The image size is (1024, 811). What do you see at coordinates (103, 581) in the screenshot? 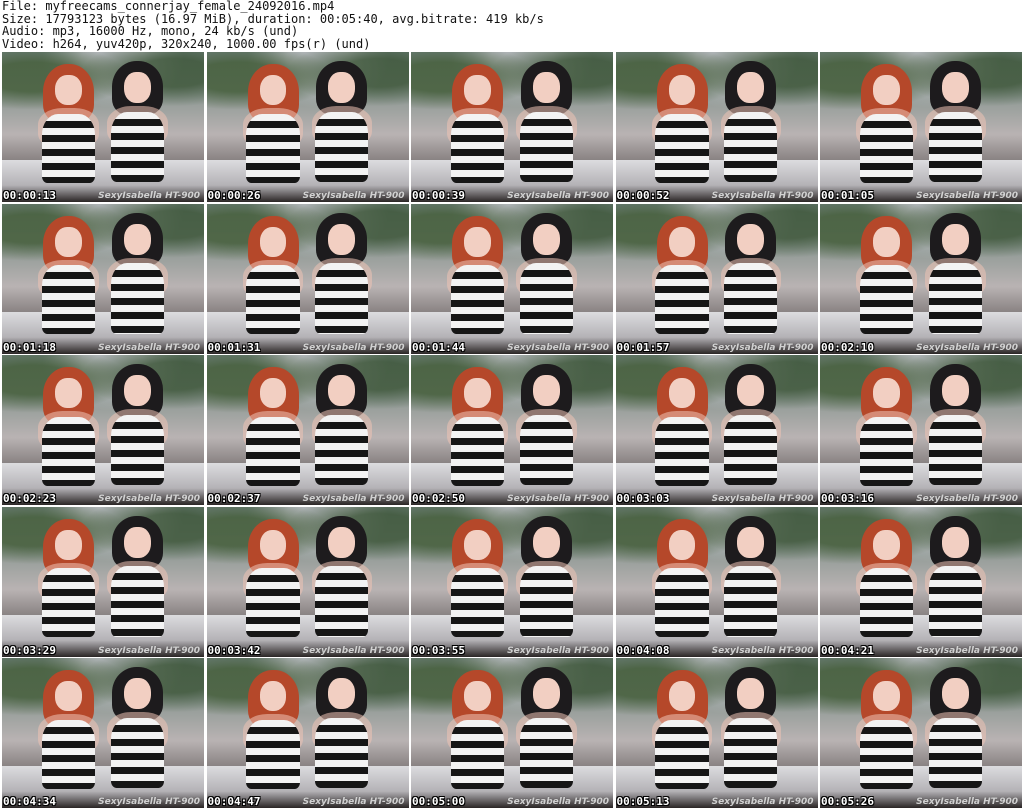
I see `video-thumbnail: SexyIsabella HT-900 00:03:29` at bounding box center [103, 581].